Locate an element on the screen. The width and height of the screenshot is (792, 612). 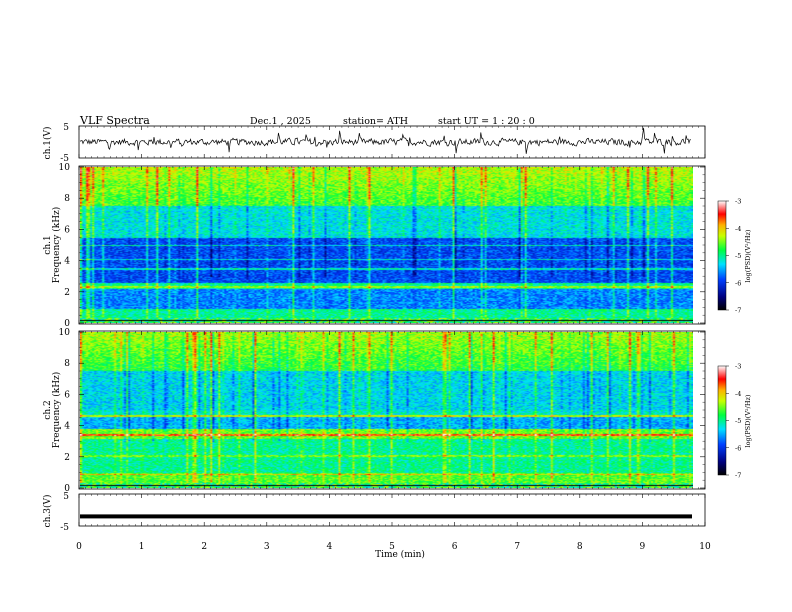
ch3-waveform-ylabel: ch.3(V) is located at coordinates (47, 511).